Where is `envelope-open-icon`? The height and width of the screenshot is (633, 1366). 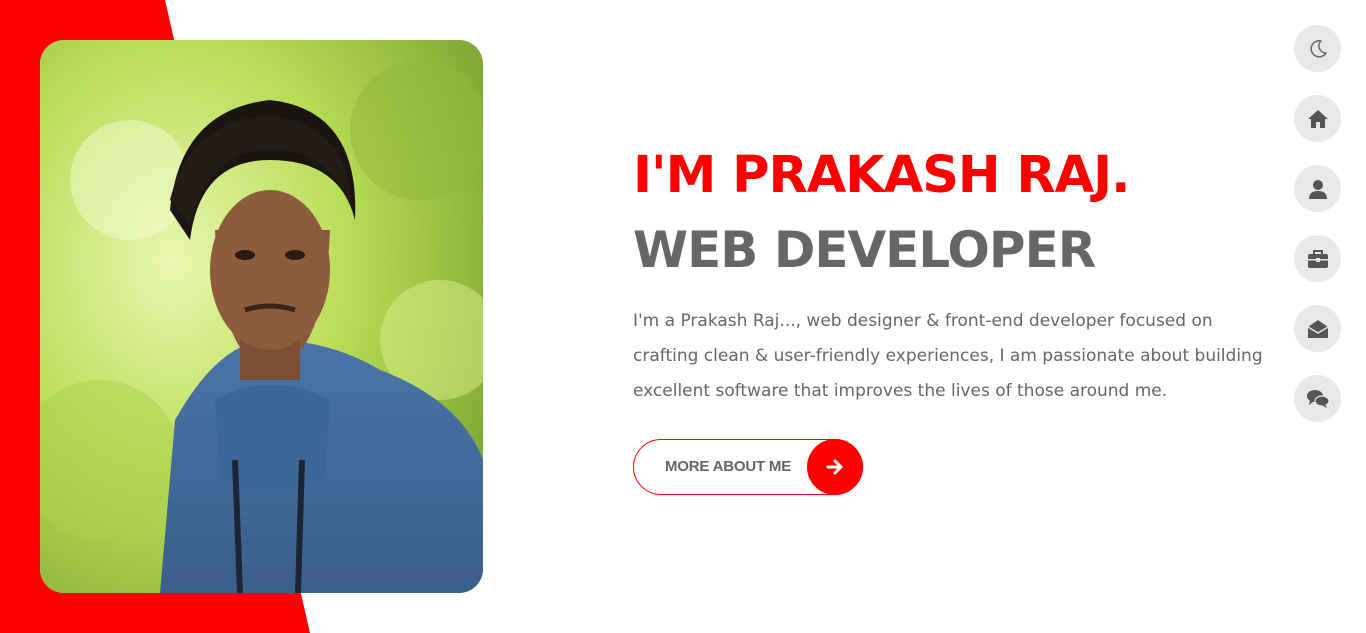
envelope-open-icon is located at coordinates (1317, 328).